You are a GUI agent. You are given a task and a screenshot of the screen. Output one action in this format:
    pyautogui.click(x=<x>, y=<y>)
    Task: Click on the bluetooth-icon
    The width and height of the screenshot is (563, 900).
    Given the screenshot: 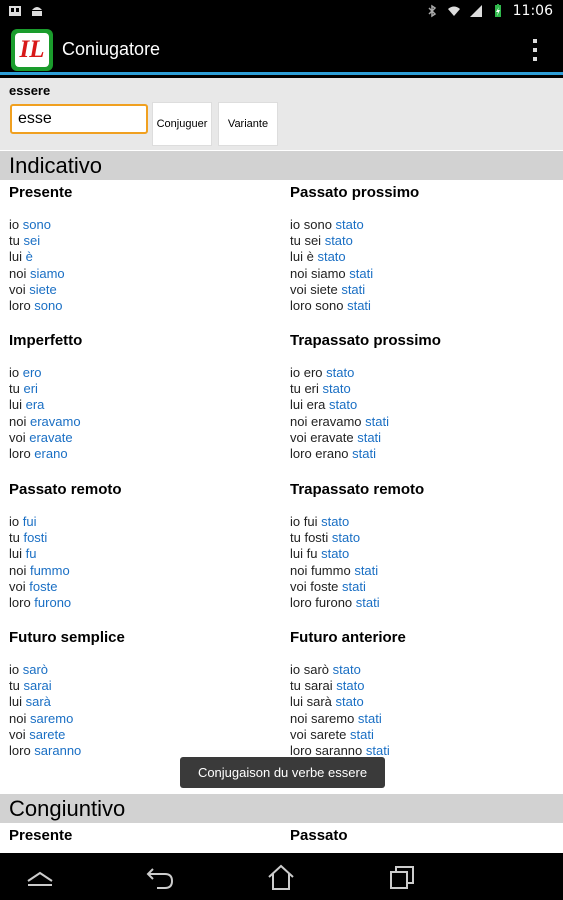 What is the action you would take?
    pyautogui.click(x=432, y=11)
    